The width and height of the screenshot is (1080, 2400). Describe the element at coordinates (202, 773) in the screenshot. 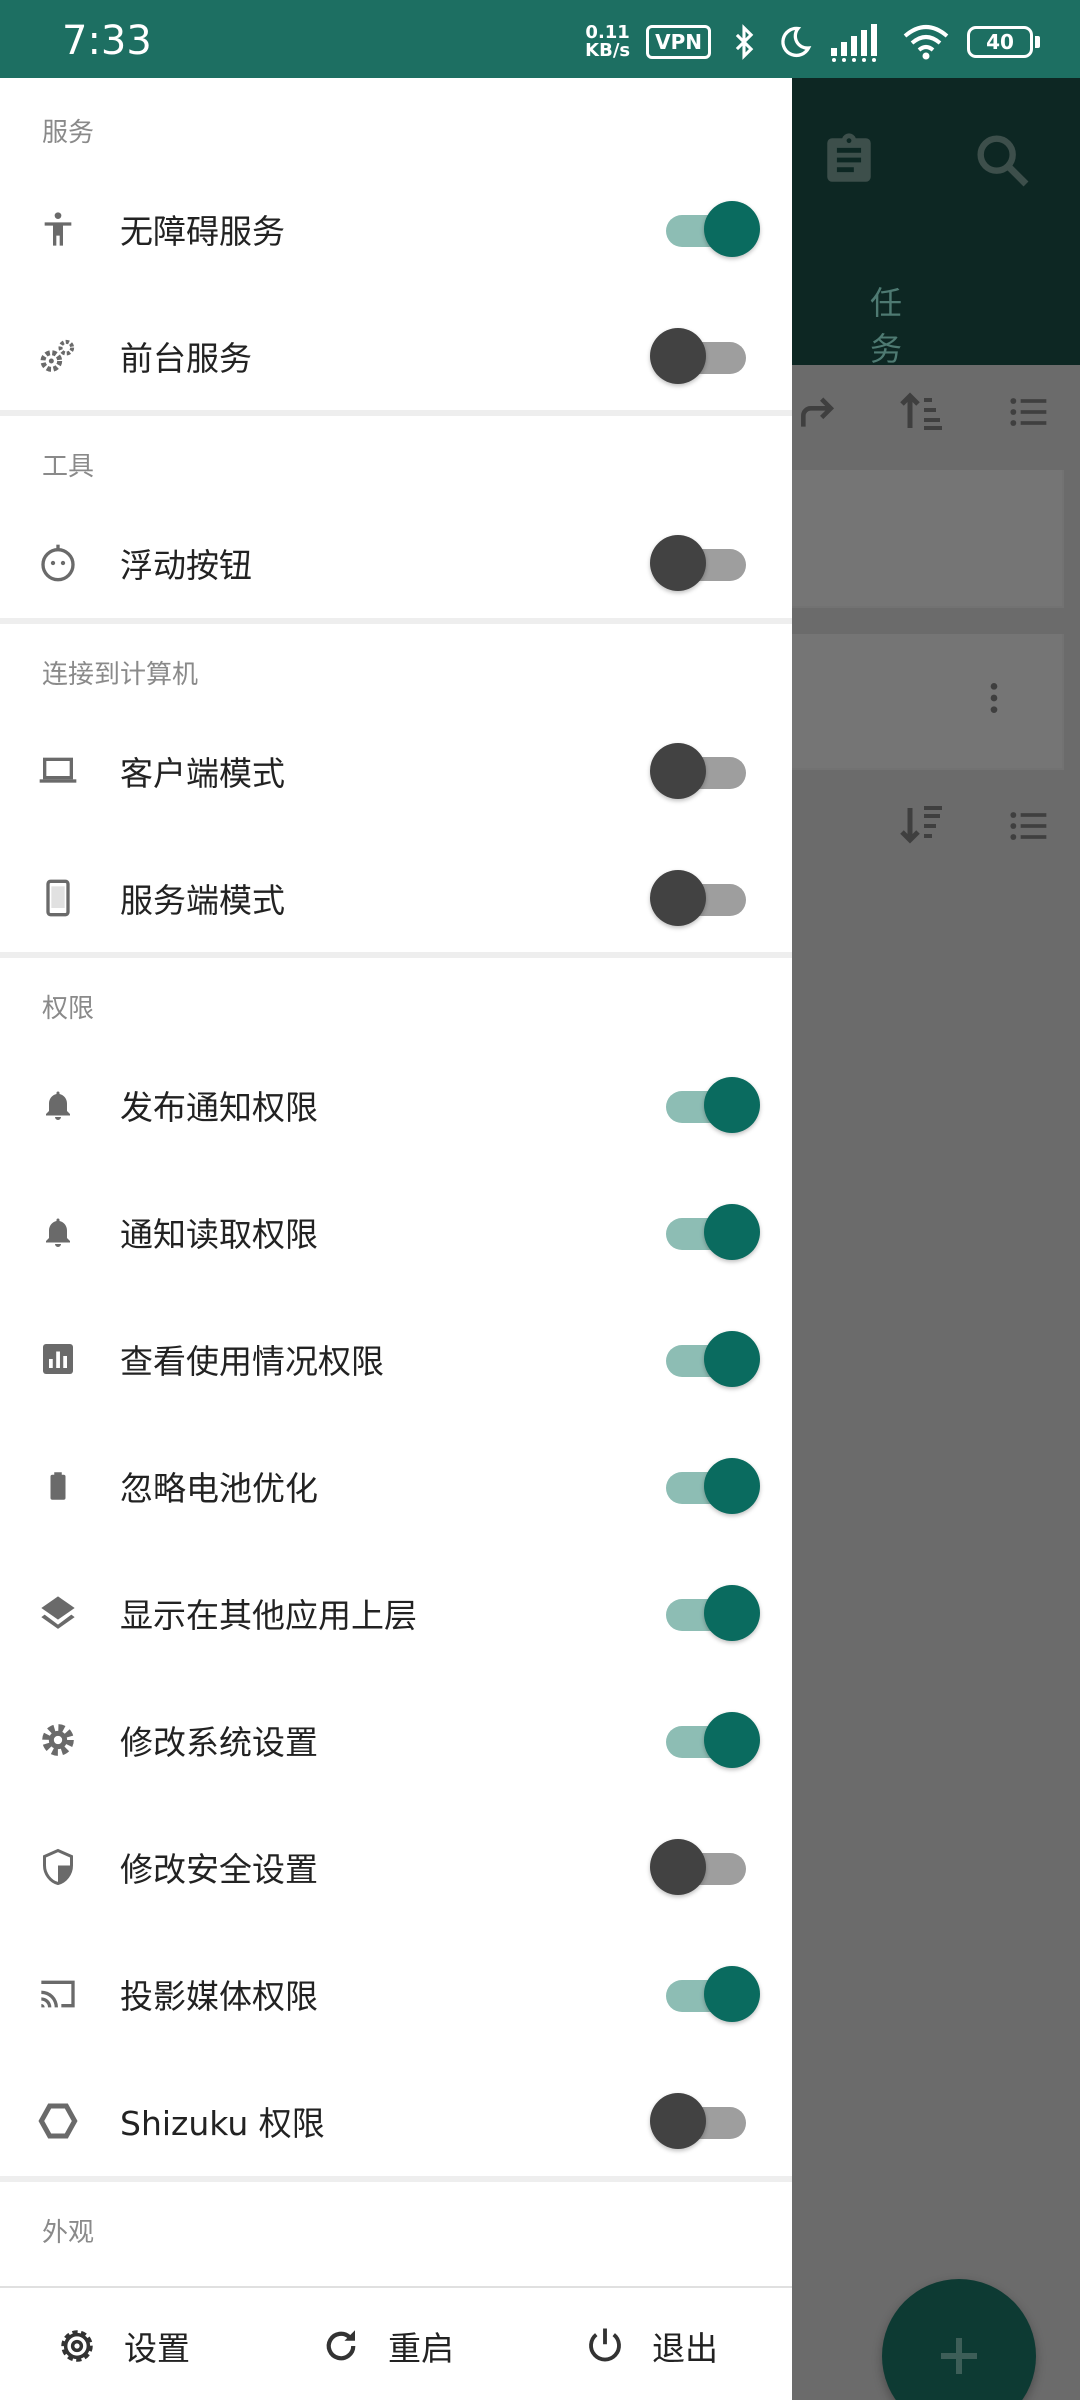

I see `row-label: 客户端模式` at that location.